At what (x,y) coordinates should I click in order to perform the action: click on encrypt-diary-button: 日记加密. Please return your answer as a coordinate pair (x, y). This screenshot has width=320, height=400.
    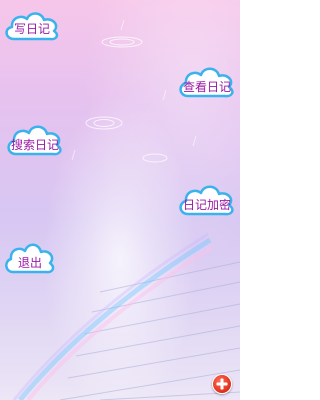
    Looking at the image, I should click on (207, 200).